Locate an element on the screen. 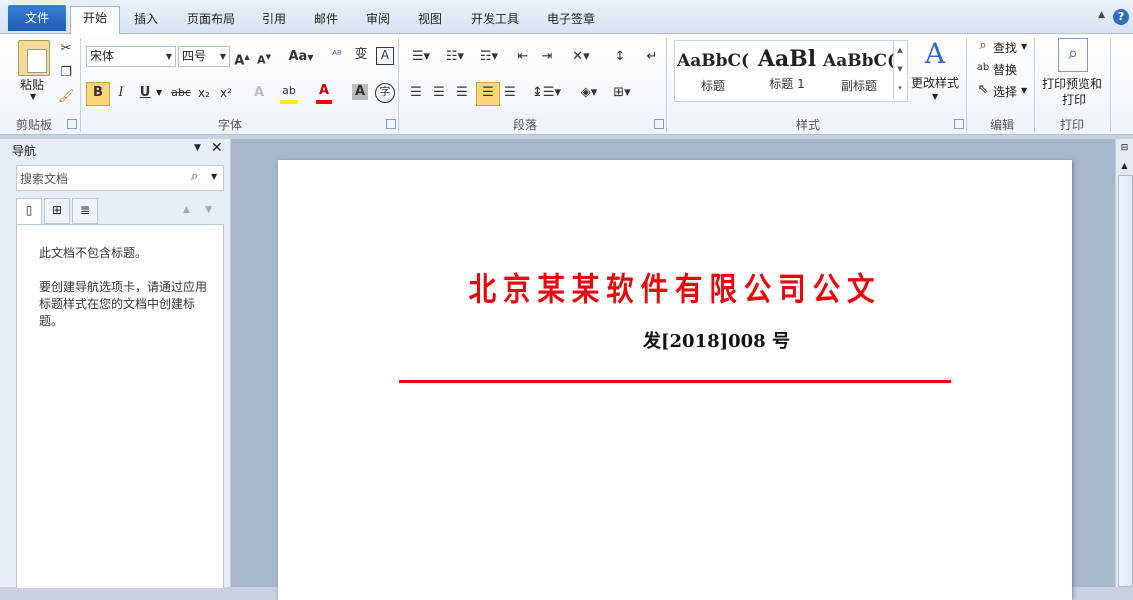 This screenshot has width=1133, height=600. tab-review: 审阅 is located at coordinates (378, 21).